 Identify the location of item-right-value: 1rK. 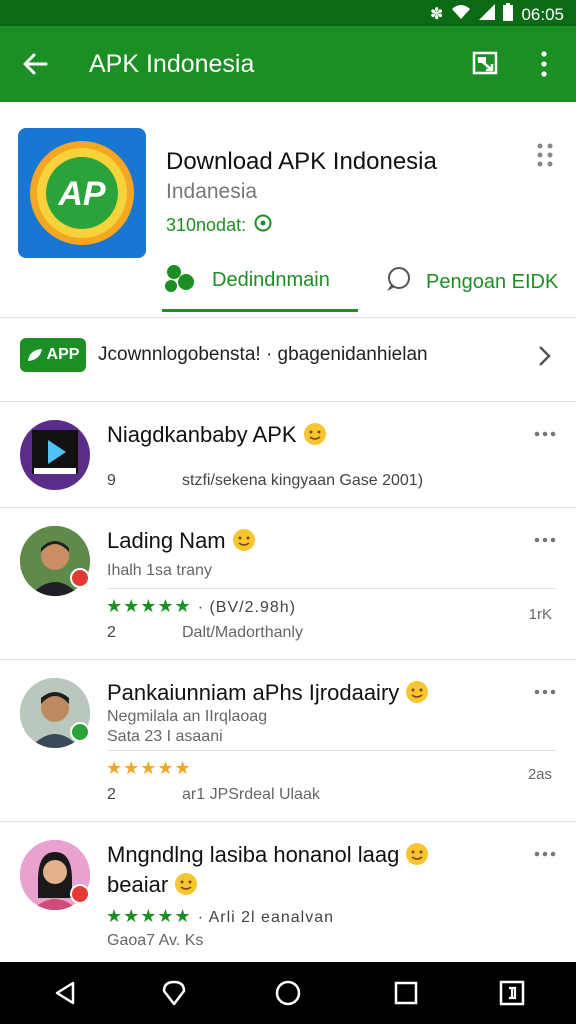
(540, 614).